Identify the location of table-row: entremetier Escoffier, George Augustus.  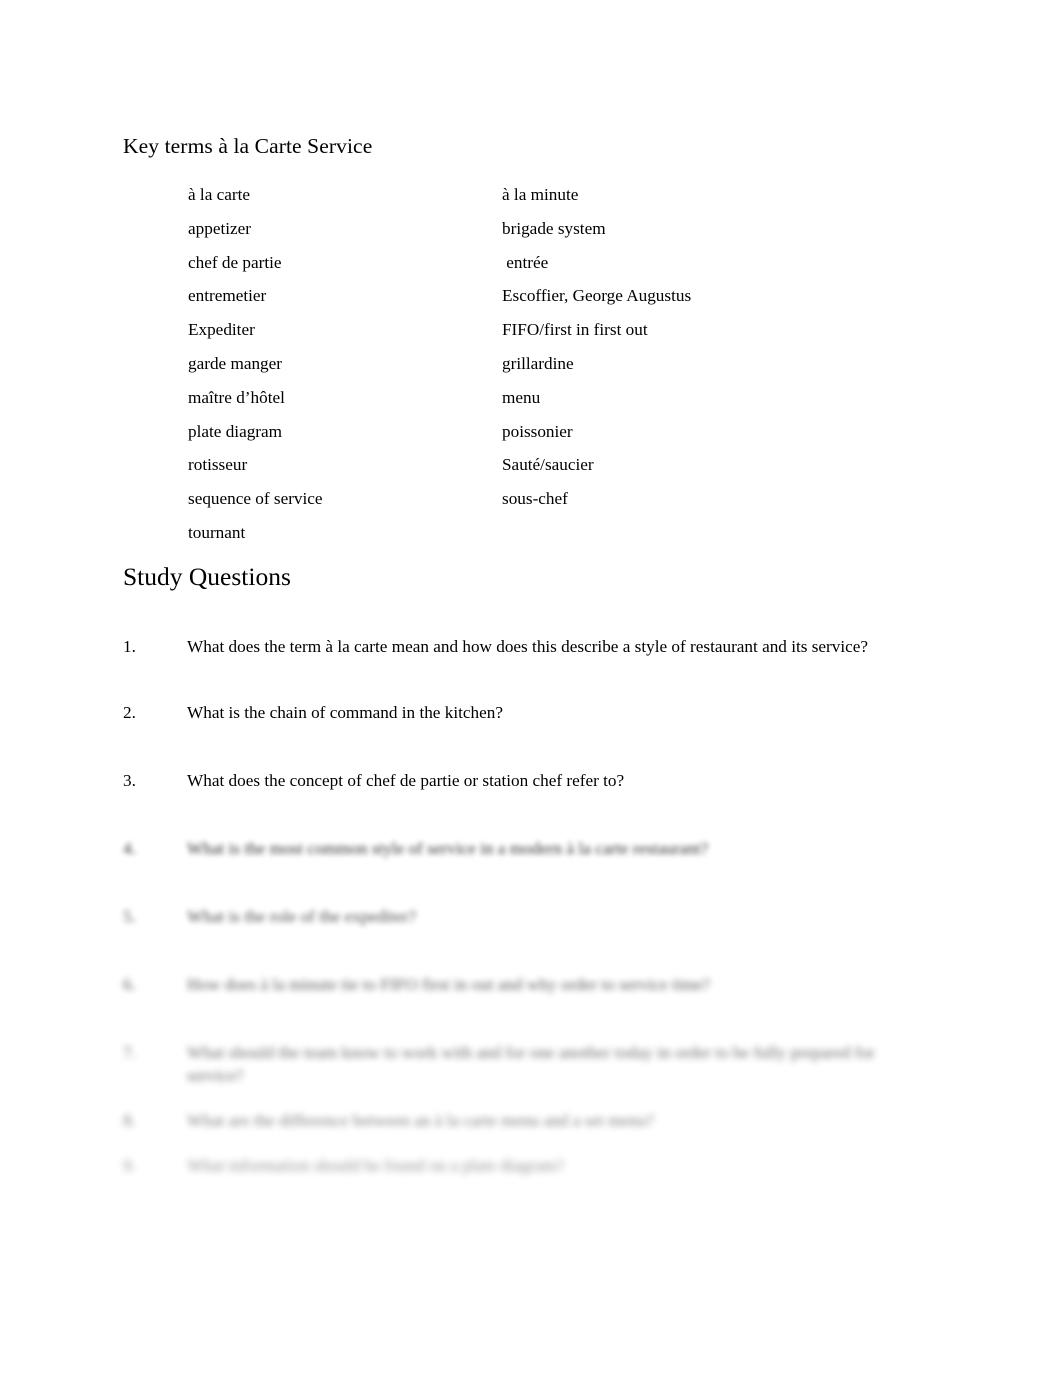
(538, 304).